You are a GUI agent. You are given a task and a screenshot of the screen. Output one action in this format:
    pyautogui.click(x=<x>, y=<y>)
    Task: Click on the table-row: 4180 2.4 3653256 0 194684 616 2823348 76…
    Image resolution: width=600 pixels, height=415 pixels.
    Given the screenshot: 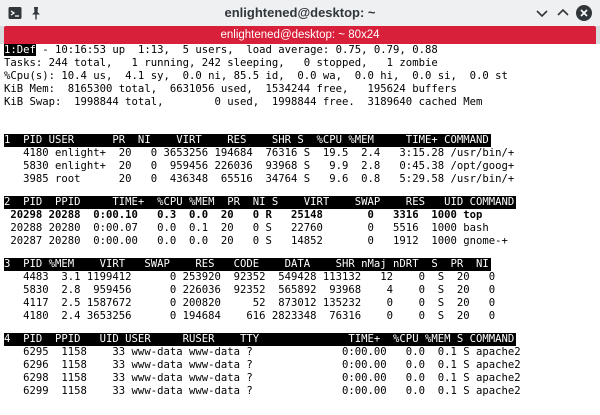 What is the action you would take?
    pyautogui.click(x=250, y=316)
    